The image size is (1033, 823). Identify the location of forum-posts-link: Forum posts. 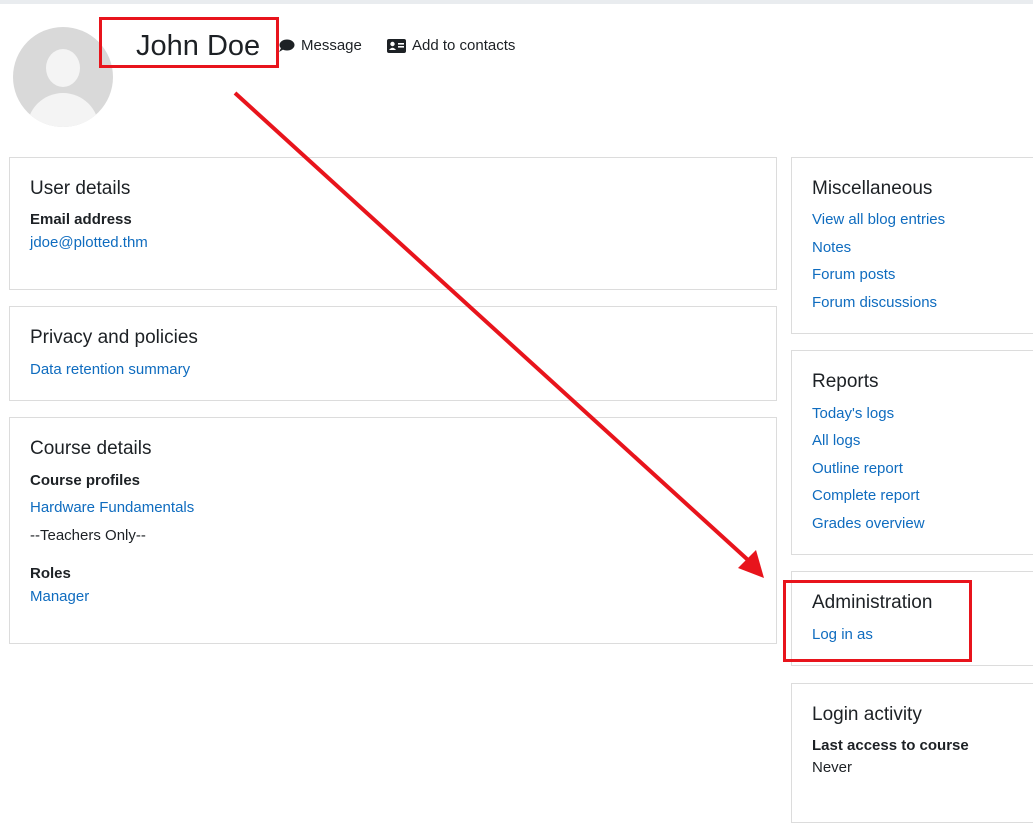
(853, 274).